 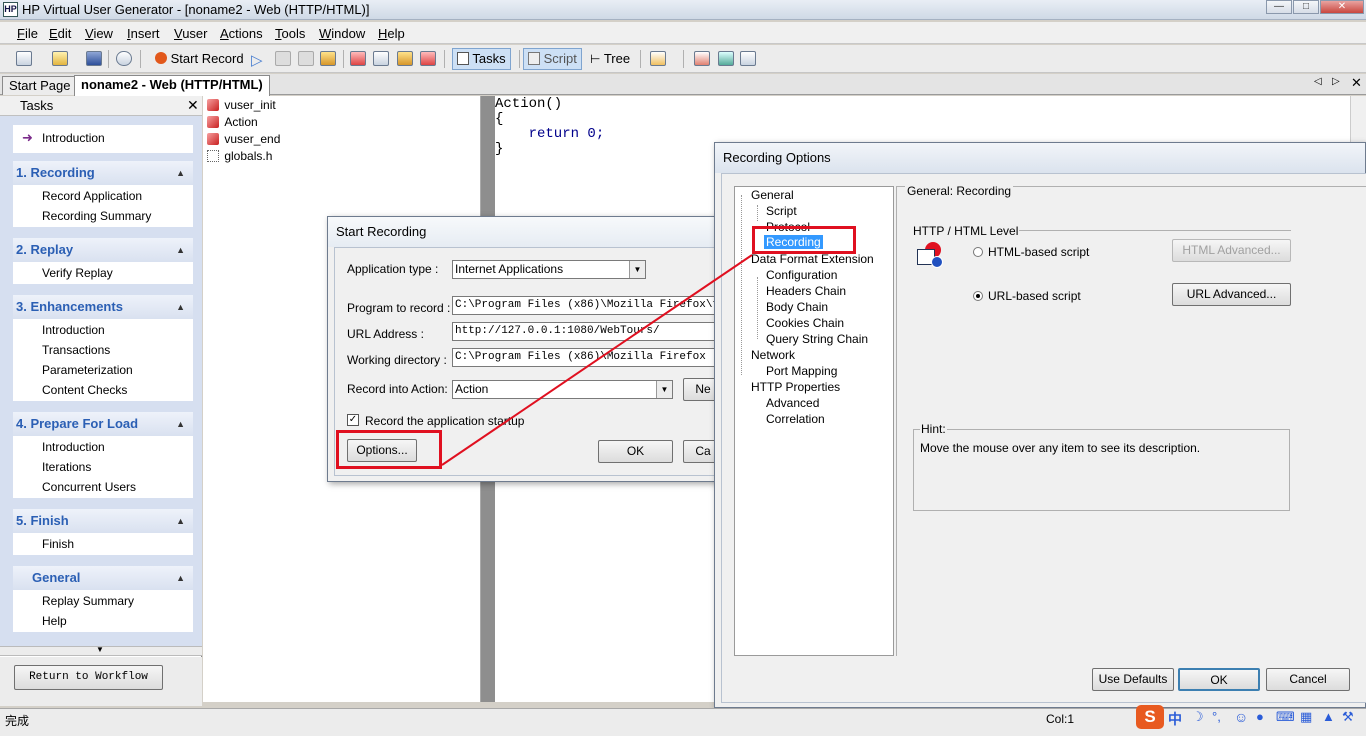 I want to click on tree-general: General, so click(x=772, y=195).